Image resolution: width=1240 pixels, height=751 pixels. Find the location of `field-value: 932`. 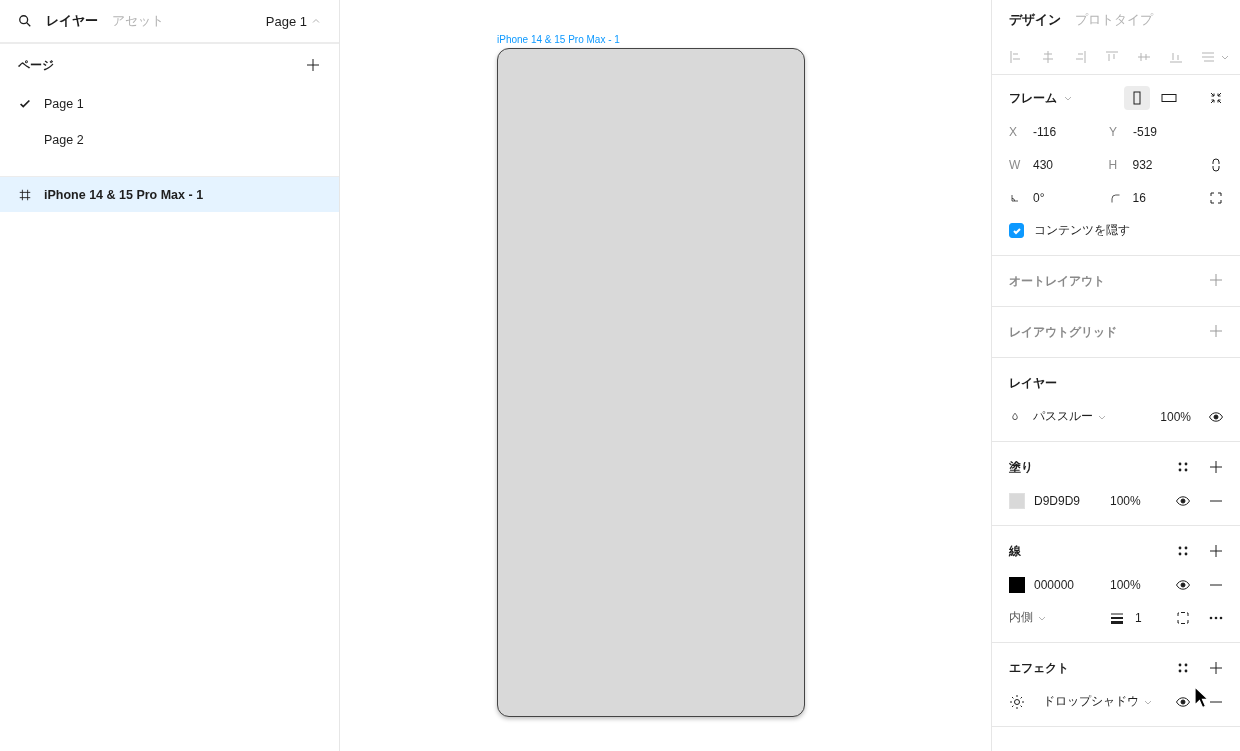

field-value: 932 is located at coordinates (1142, 164).